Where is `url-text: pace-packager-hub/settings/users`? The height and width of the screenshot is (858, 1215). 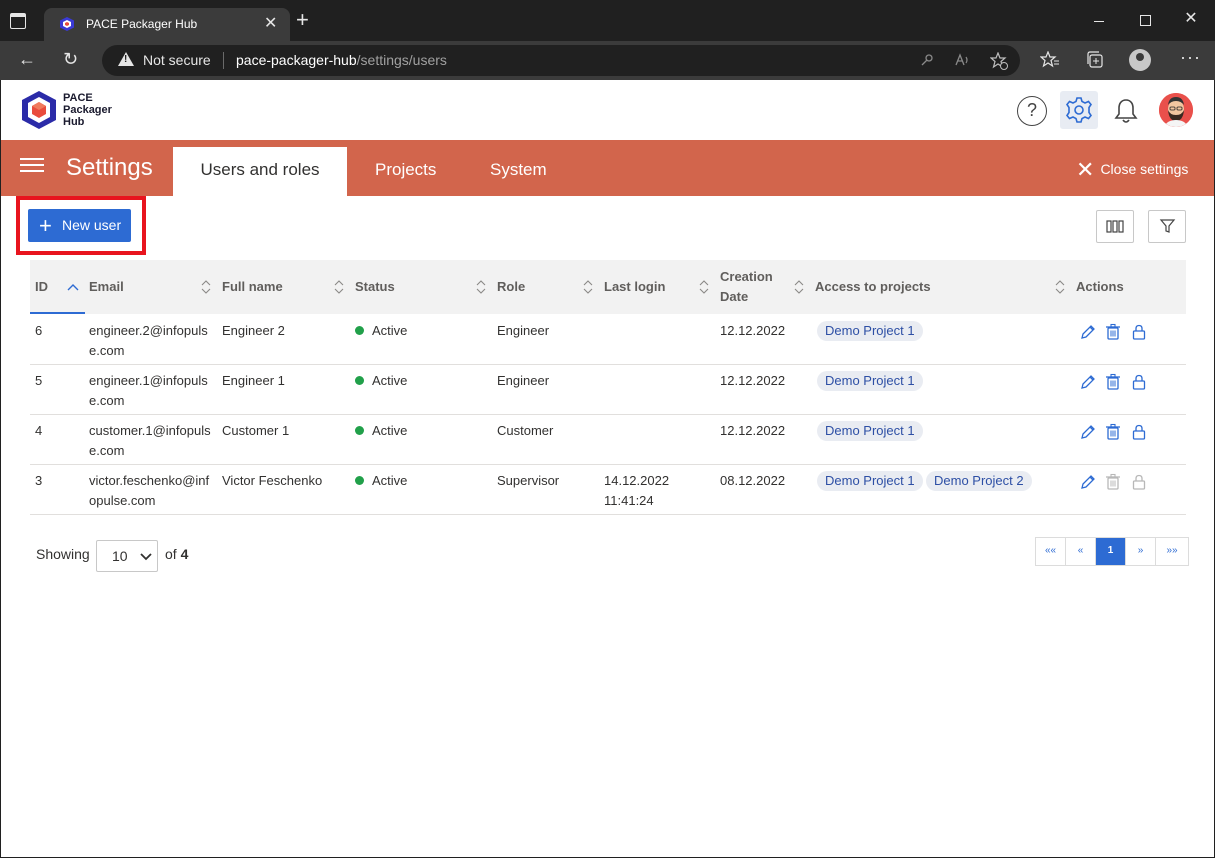 url-text: pace-packager-hub/settings/users is located at coordinates (341, 60).